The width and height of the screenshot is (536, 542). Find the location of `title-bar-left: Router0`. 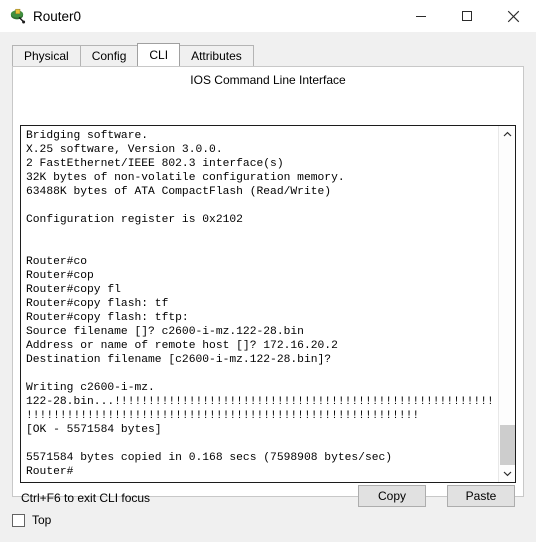

title-bar-left: Router0 is located at coordinates (199, 16).